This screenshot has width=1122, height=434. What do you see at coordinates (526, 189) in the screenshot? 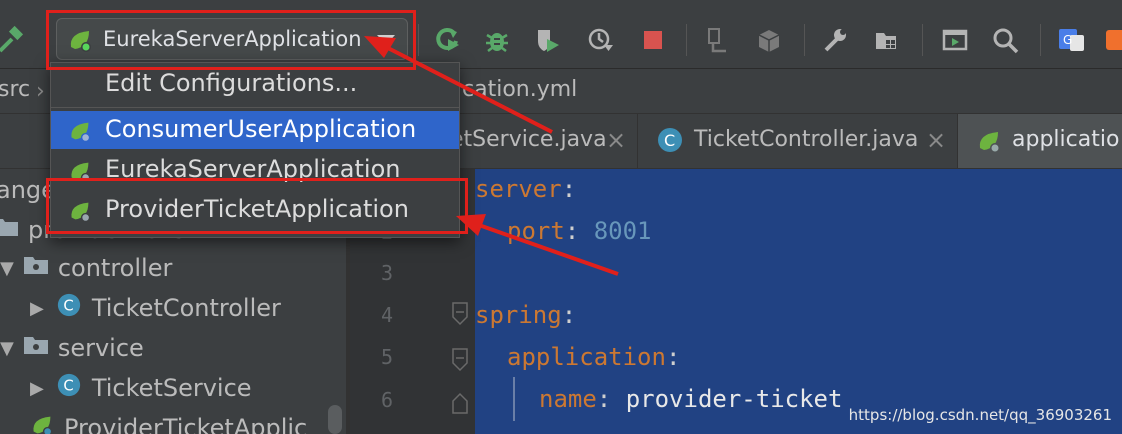
I see `code-line: server:` at bounding box center [526, 189].